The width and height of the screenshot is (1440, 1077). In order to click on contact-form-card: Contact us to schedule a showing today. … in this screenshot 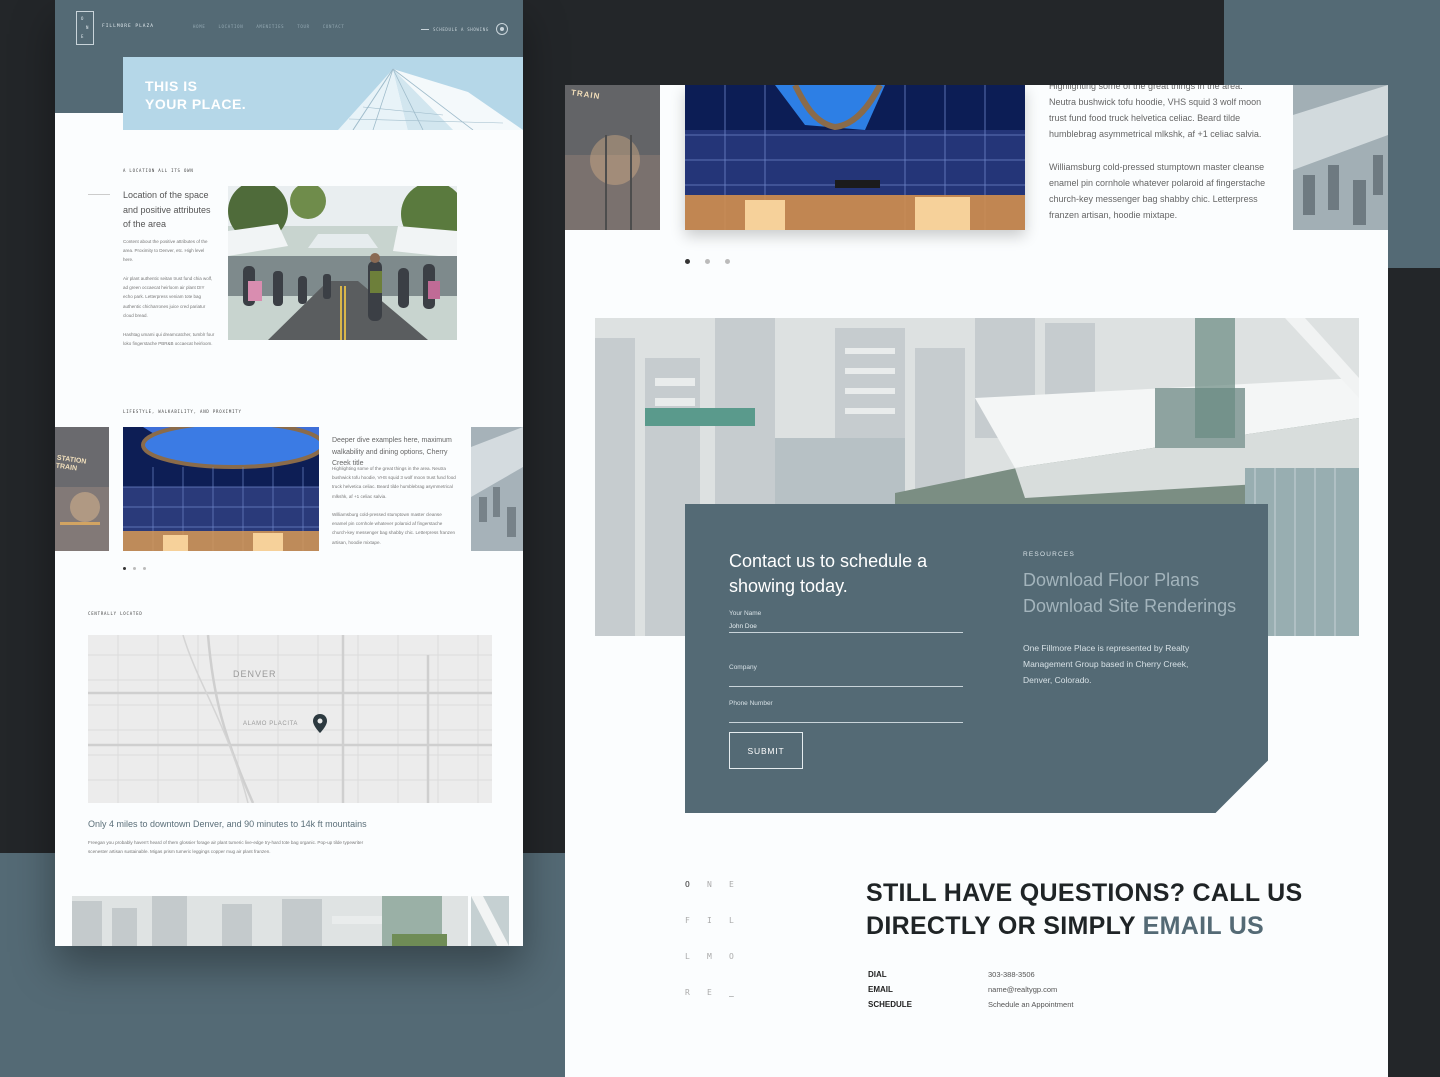, I will do `click(976, 658)`.